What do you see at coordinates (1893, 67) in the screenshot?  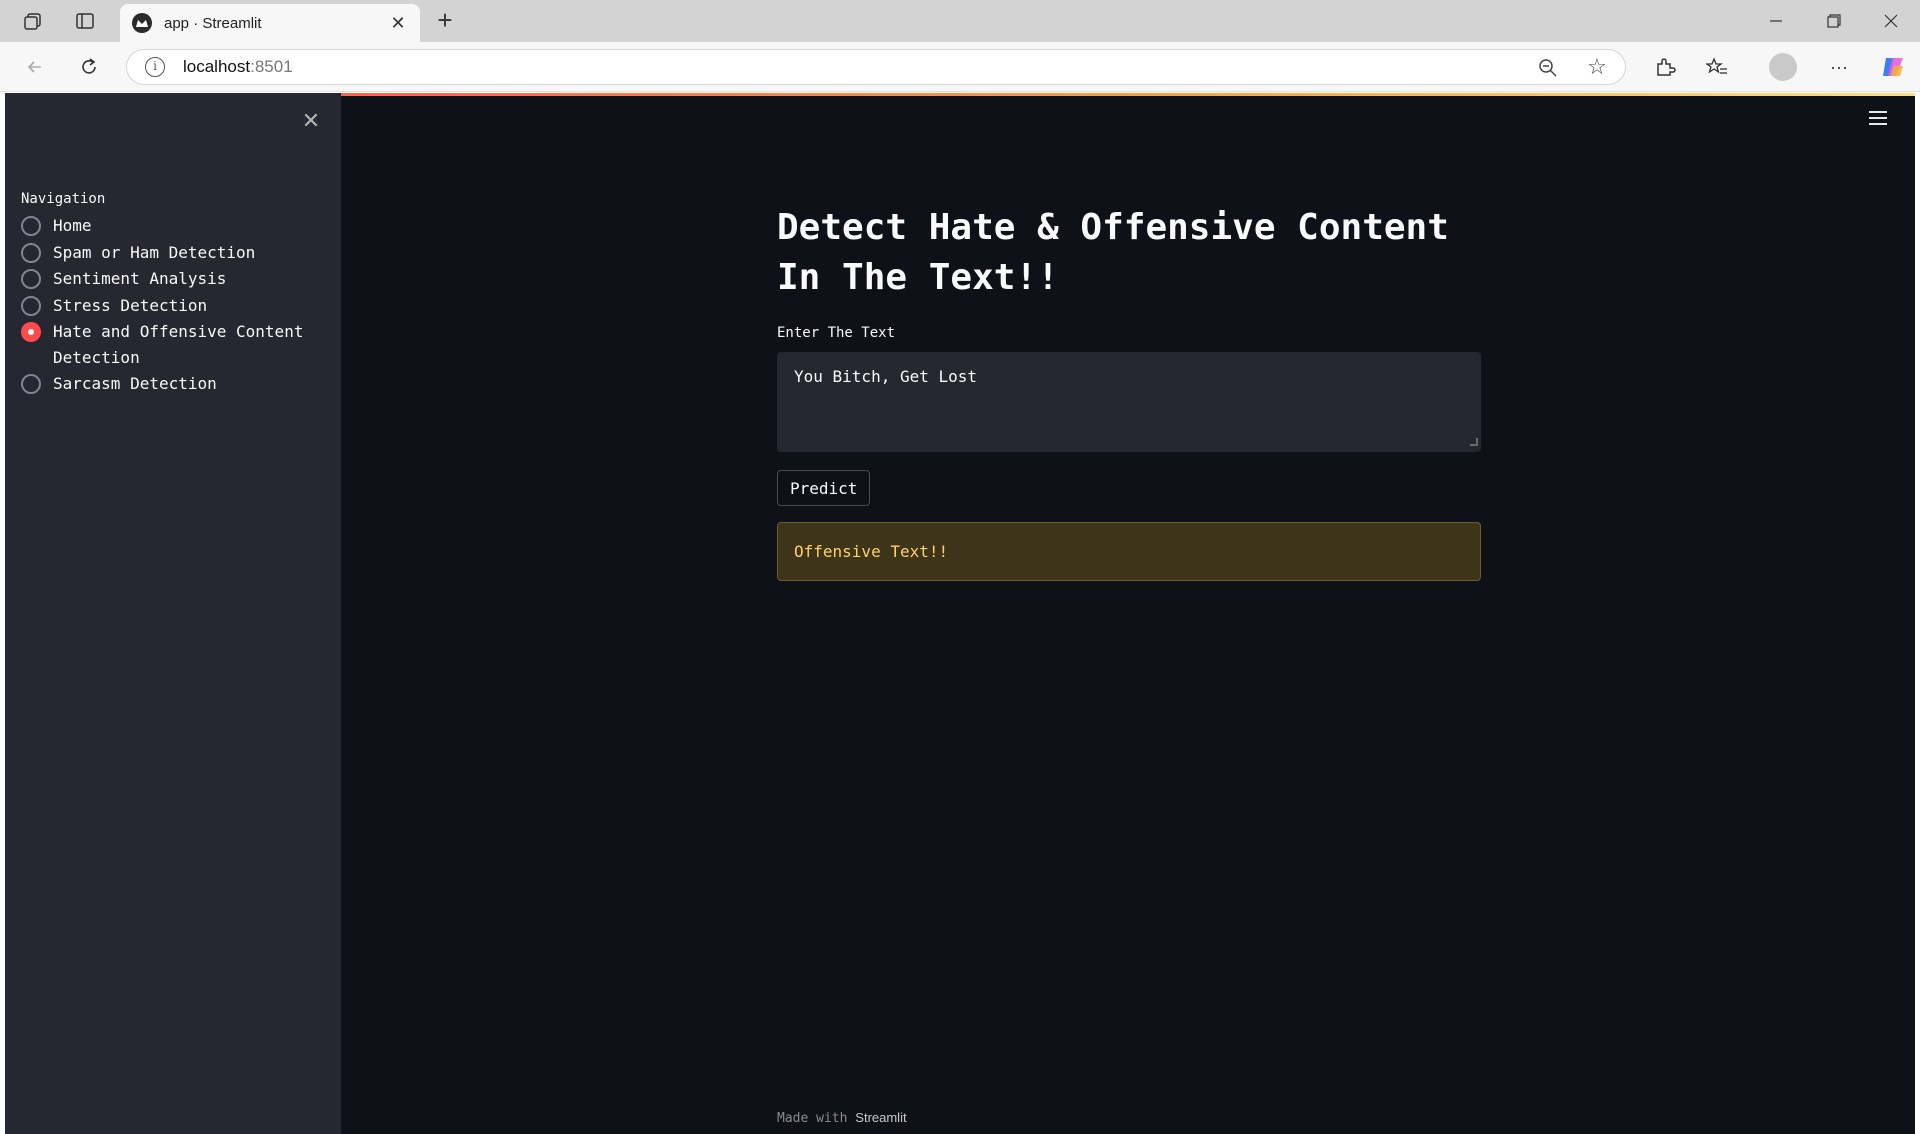 I see `copilot-icon` at bounding box center [1893, 67].